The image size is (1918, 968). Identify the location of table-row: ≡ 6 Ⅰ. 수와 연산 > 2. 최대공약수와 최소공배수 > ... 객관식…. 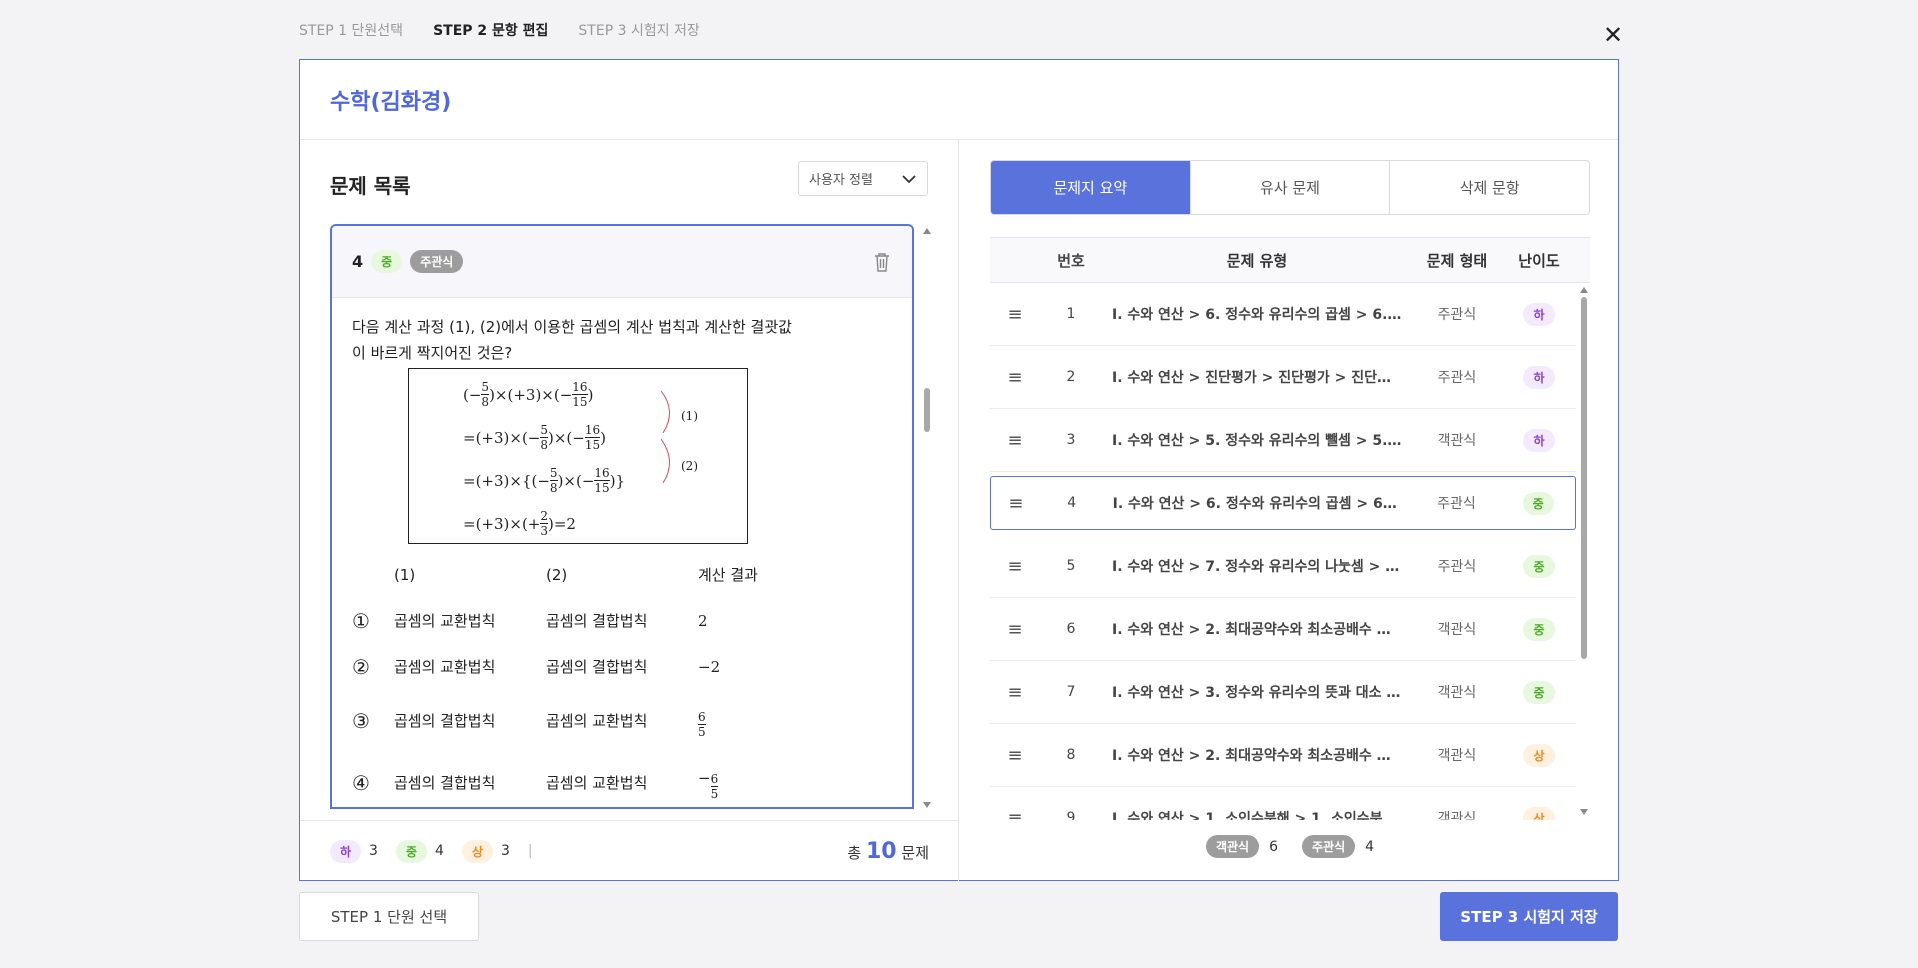
(1283, 629).